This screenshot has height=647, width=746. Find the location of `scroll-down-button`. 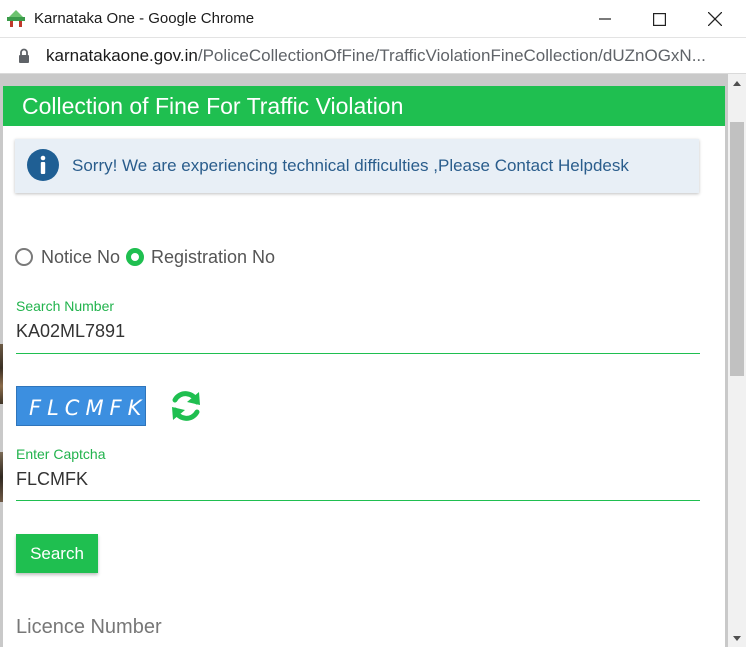

scroll-down-button is located at coordinates (737, 638).